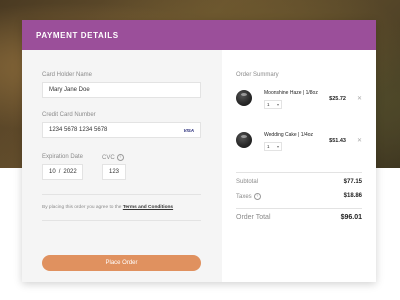  What do you see at coordinates (121, 90) in the screenshot?
I see `card-holder-field: Mary Jane Doe` at bounding box center [121, 90].